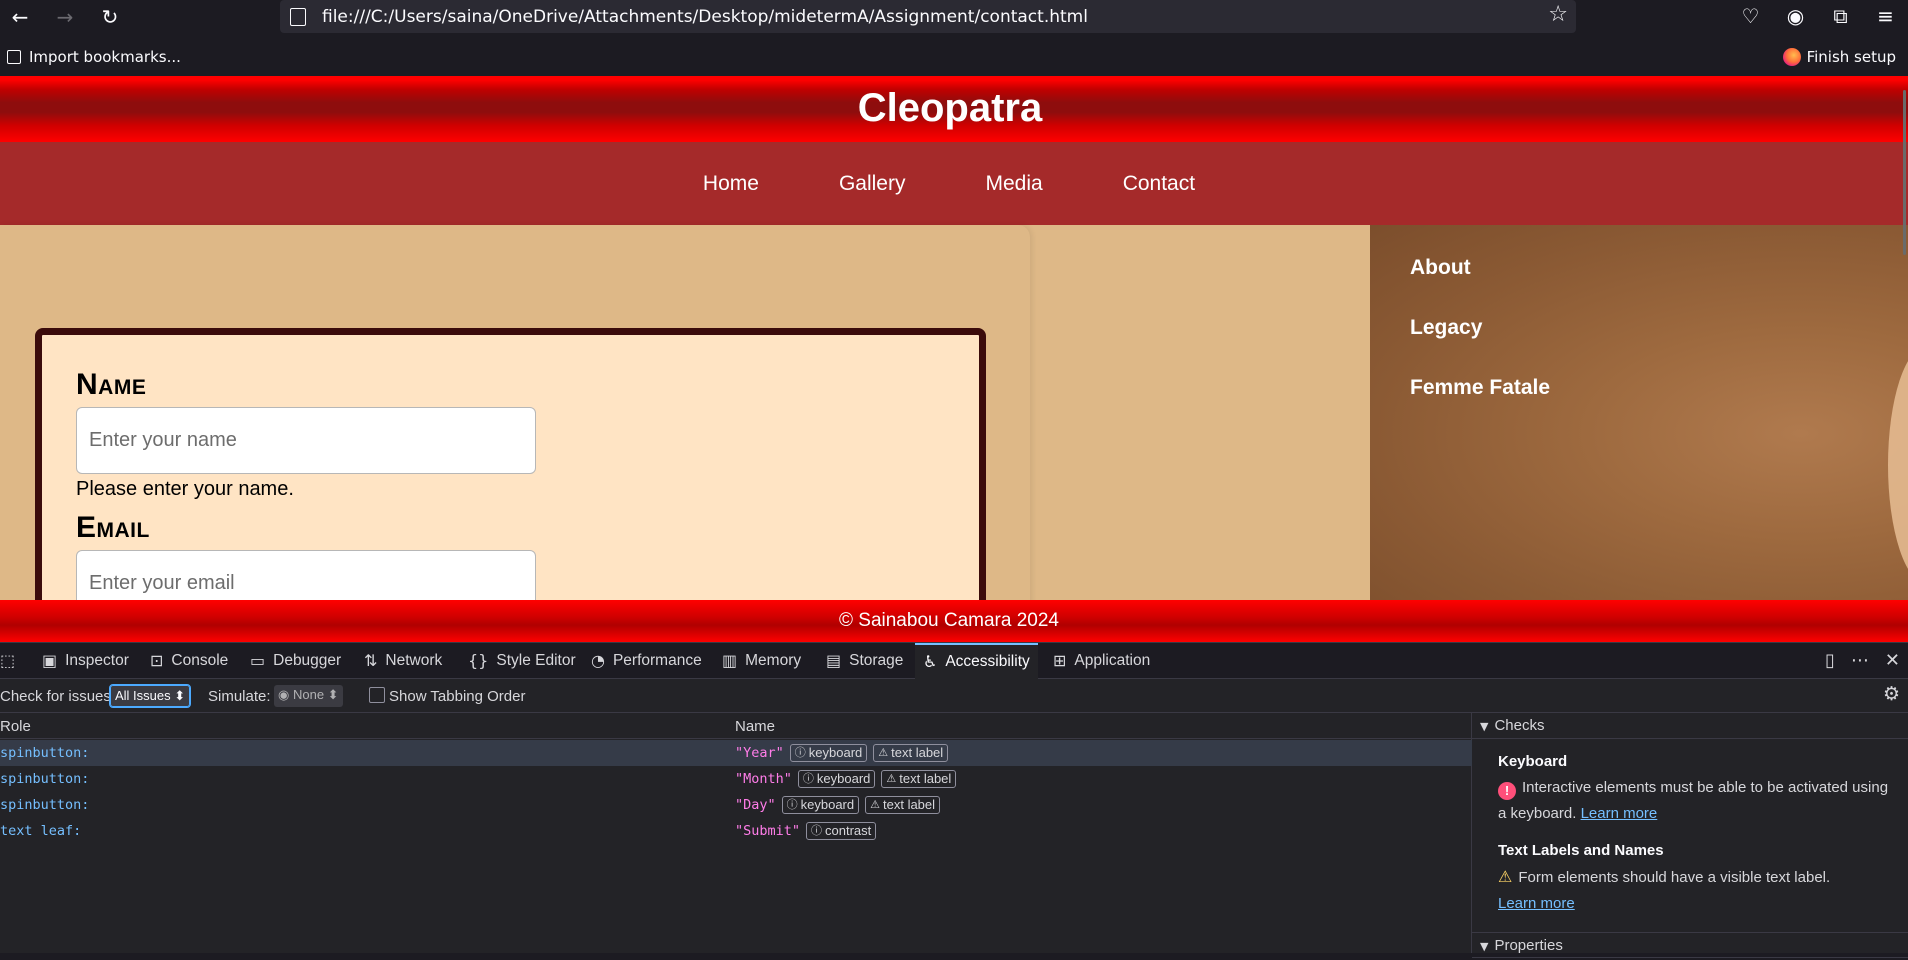 This screenshot has height=960, width=1908. What do you see at coordinates (478, 660) in the screenshot?
I see `braces-icon: {}` at bounding box center [478, 660].